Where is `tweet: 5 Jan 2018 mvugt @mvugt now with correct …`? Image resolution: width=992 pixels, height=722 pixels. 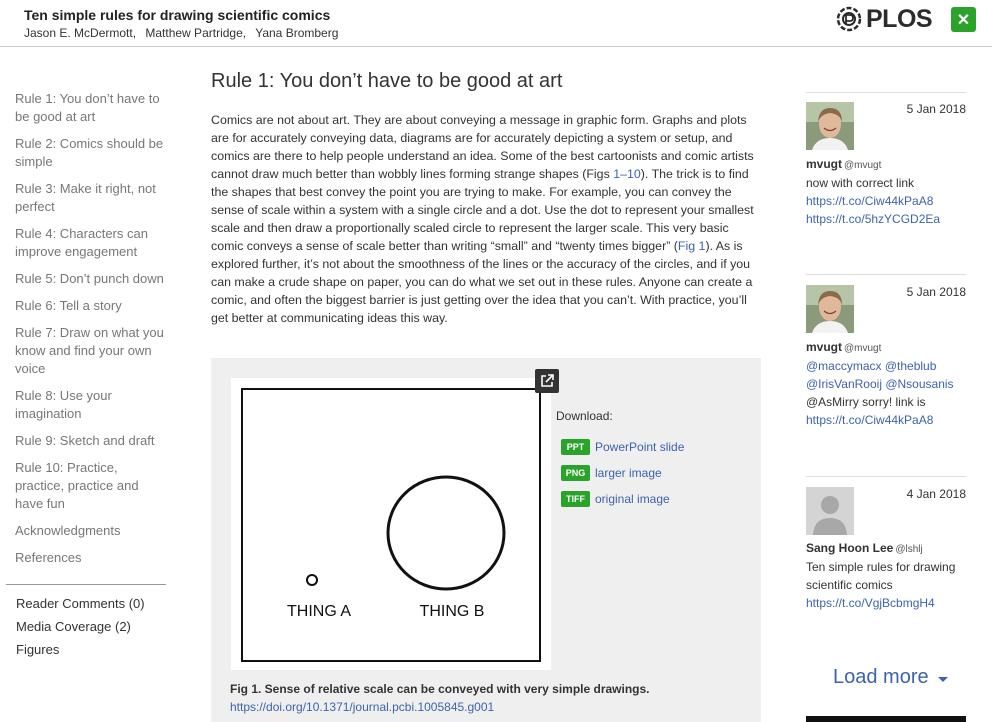 tweet: 5 Jan 2018 mvugt @mvugt now with correct … is located at coordinates (886, 182).